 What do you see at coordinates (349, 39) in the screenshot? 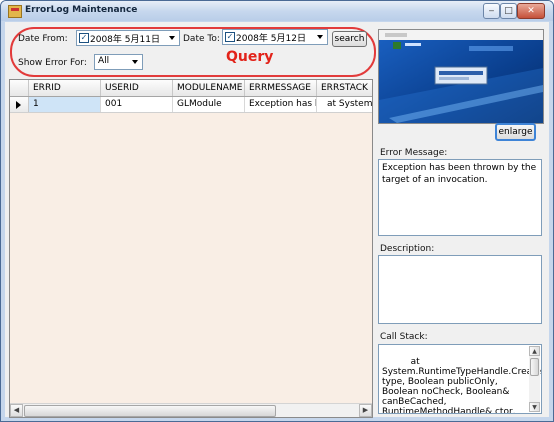
I see `search-button: search` at bounding box center [349, 39].